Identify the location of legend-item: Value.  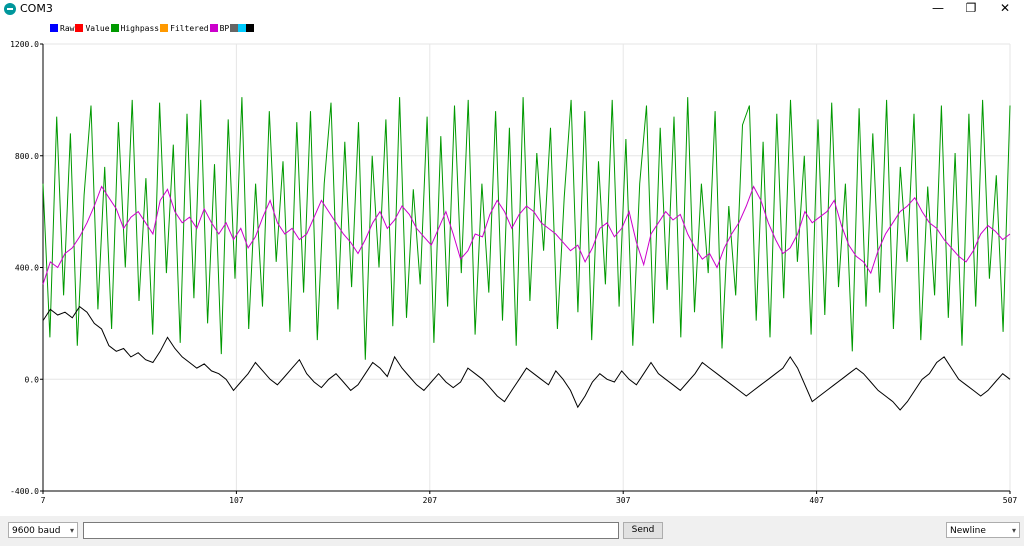
(92, 28).